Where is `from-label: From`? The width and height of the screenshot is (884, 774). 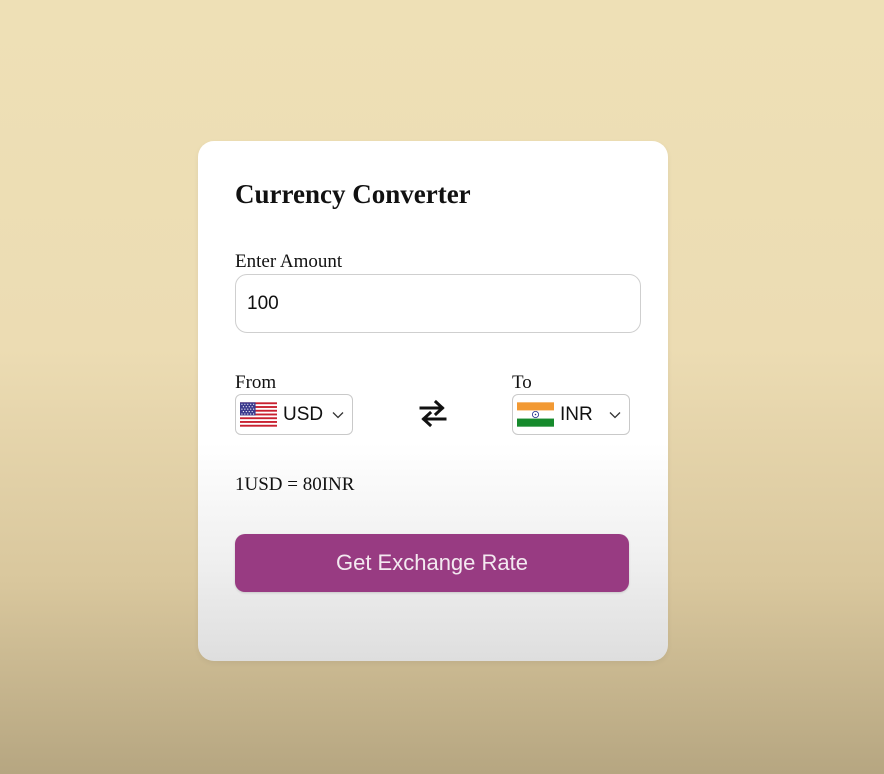 from-label: From is located at coordinates (256, 382).